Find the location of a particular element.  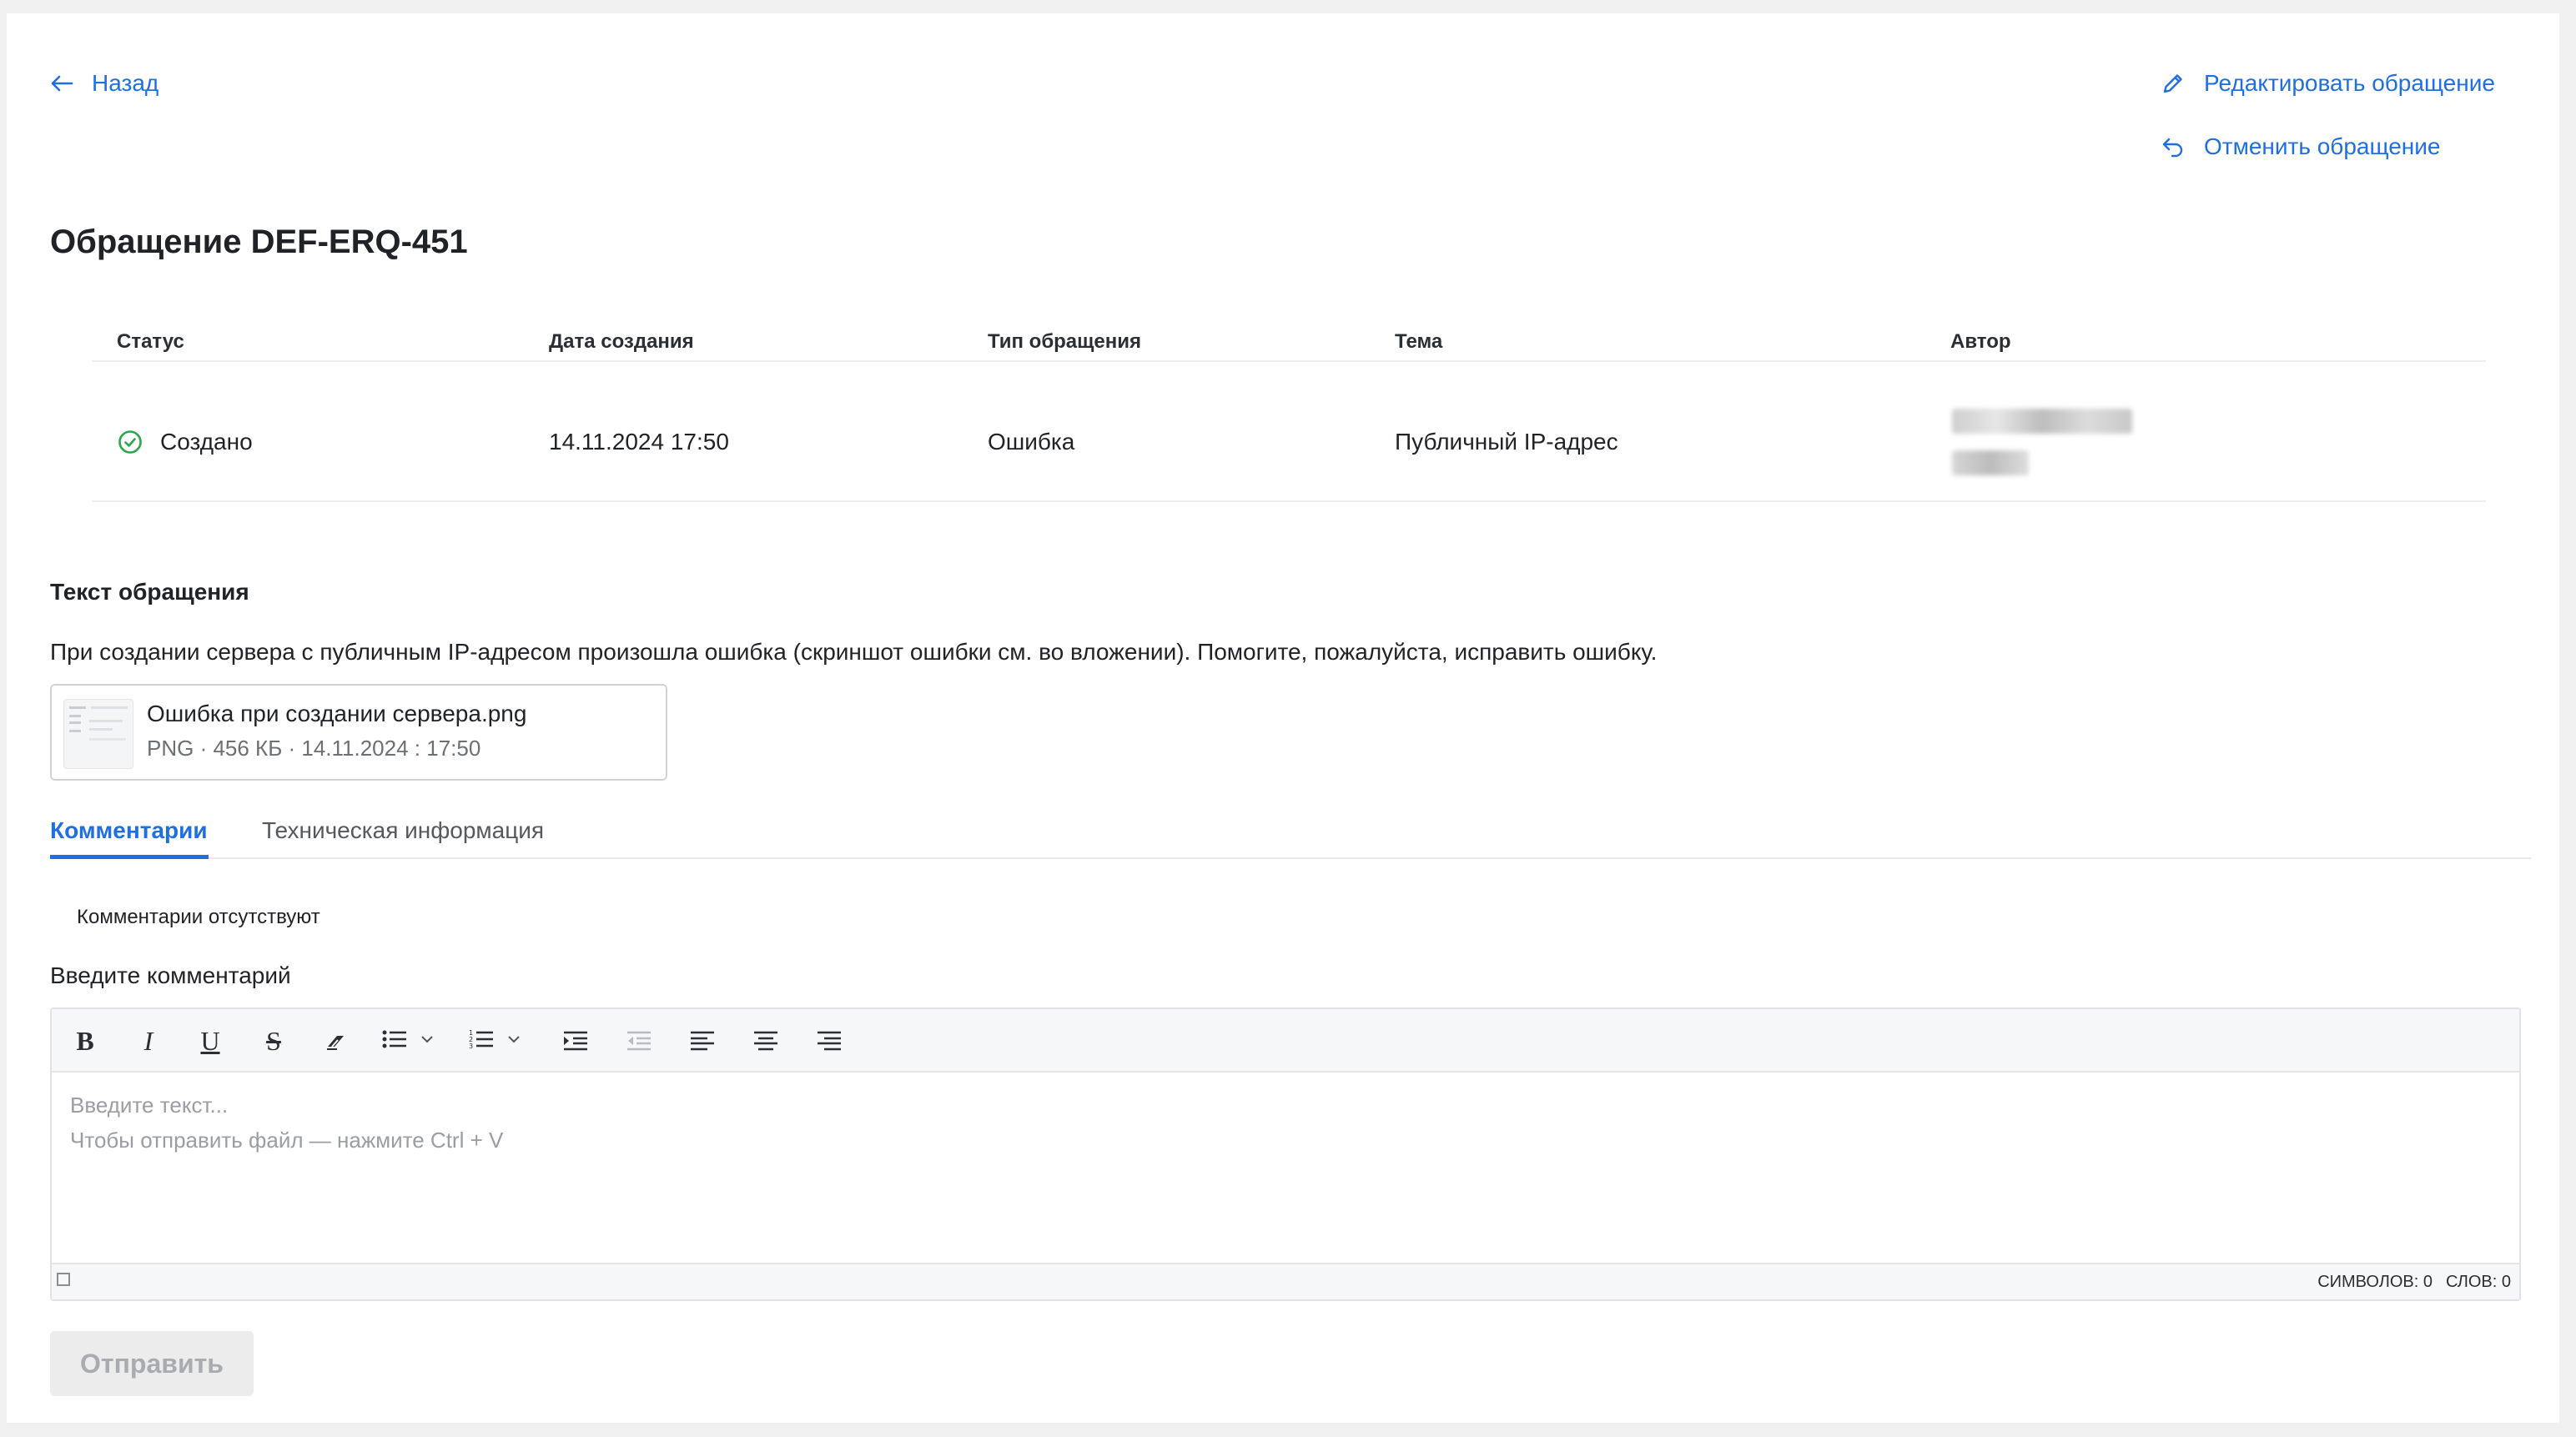

status-cell: Создано is located at coordinates (185, 442).